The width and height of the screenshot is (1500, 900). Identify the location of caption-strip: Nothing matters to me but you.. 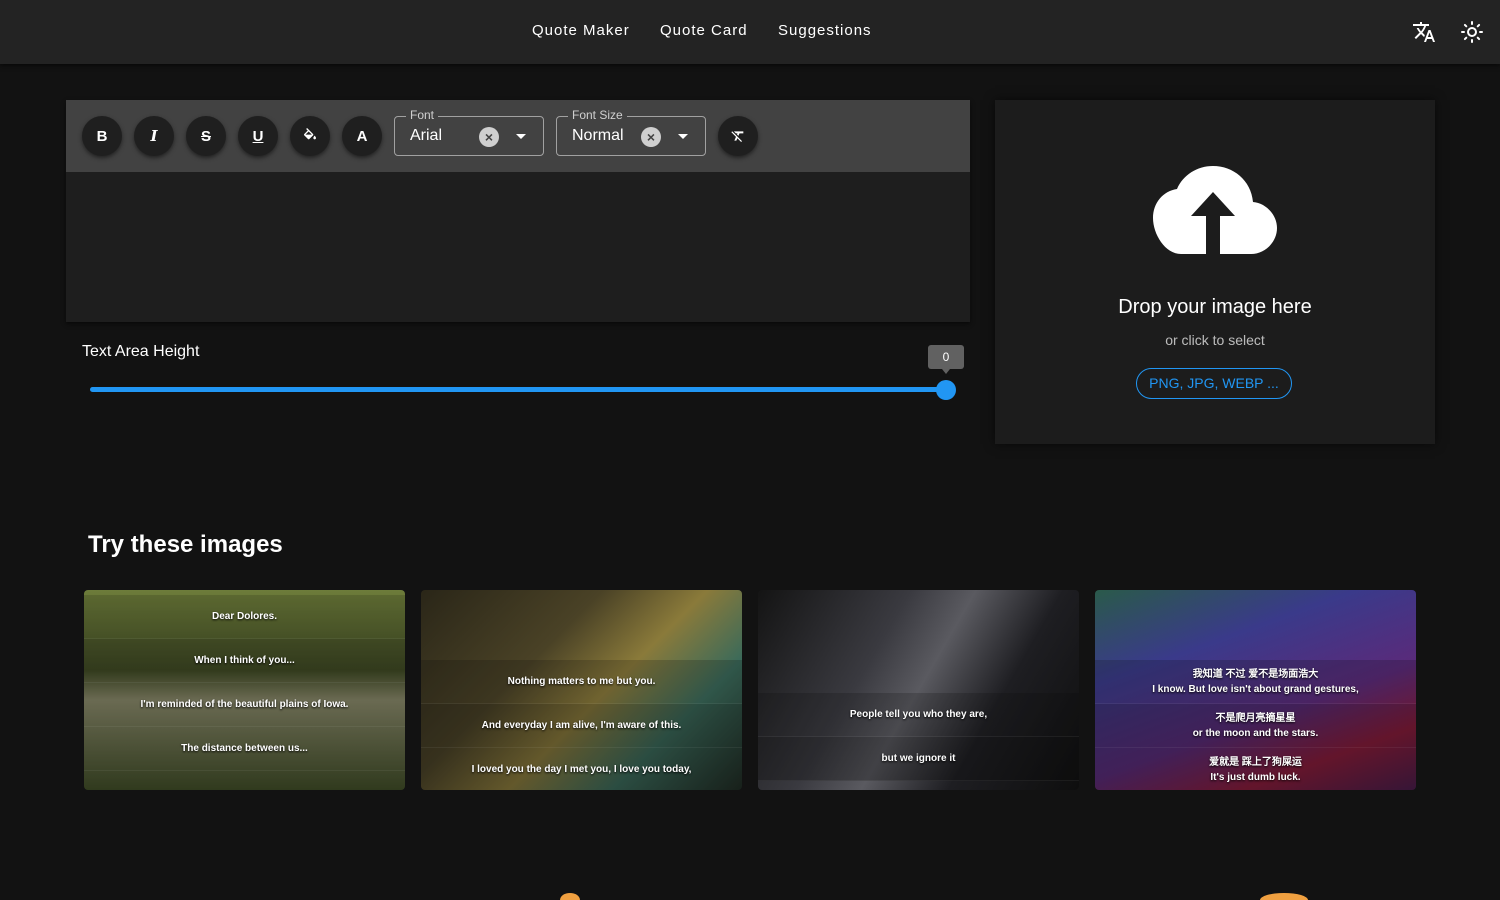
(581, 682).